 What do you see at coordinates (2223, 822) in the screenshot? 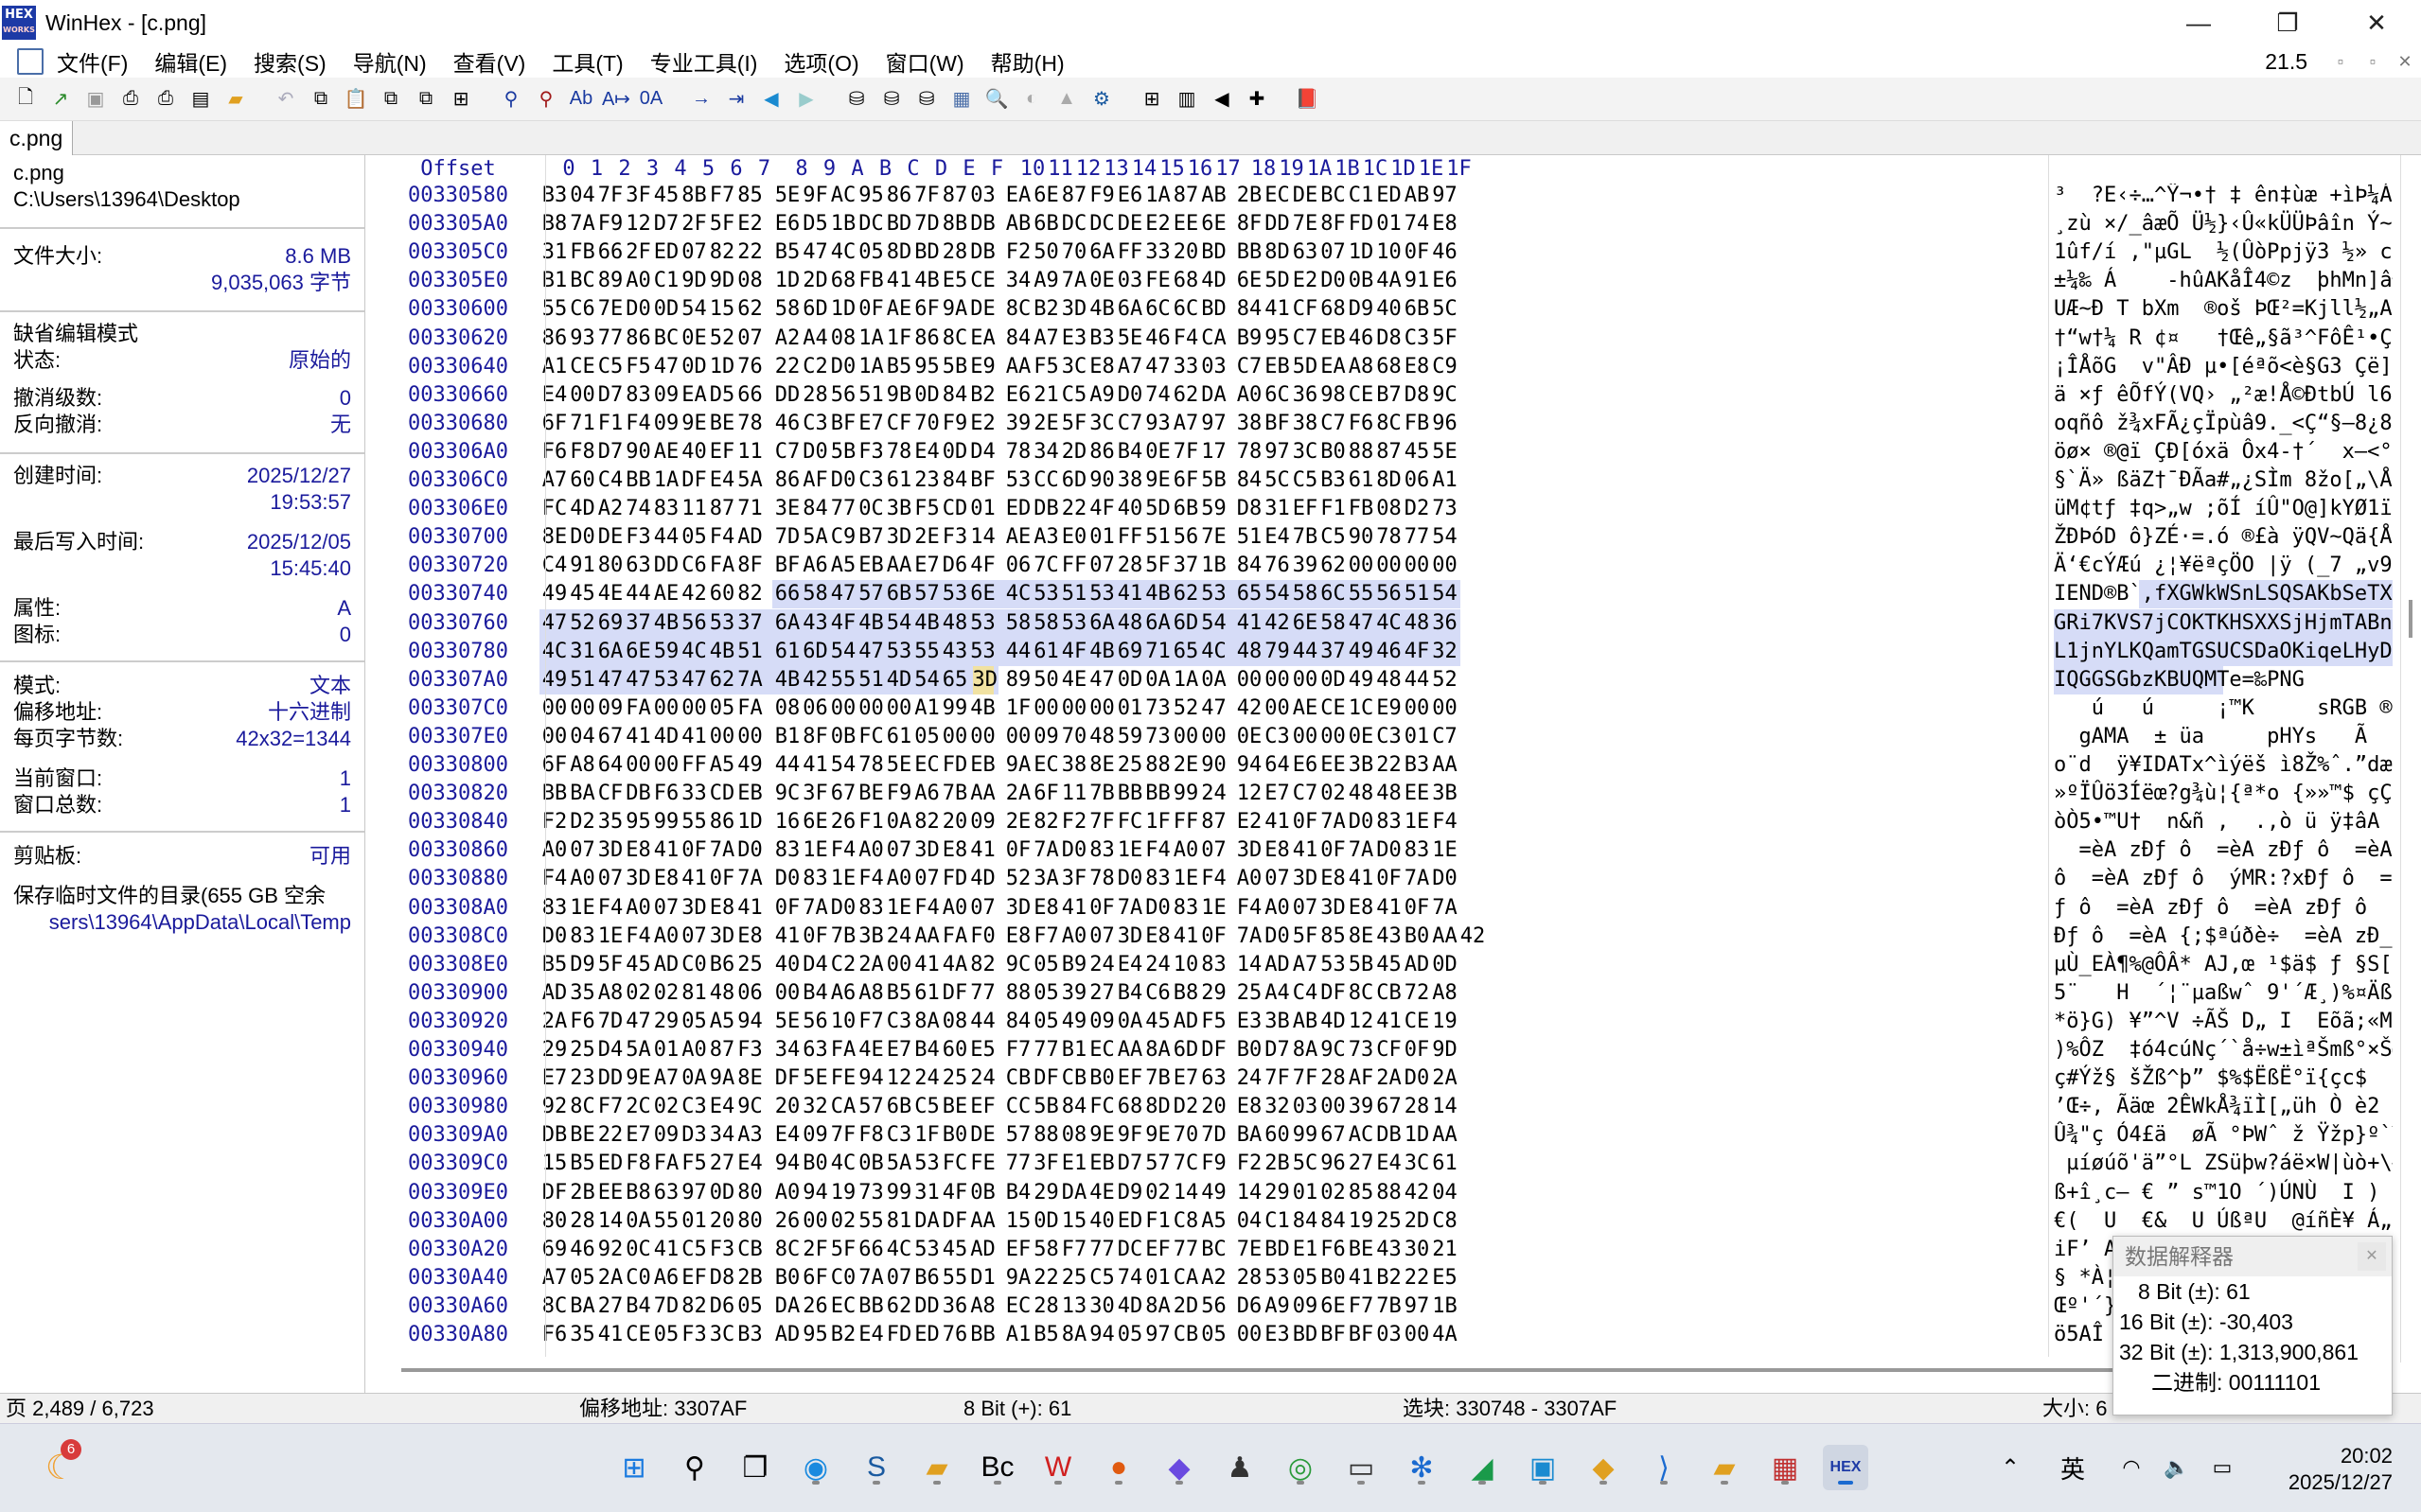
I see `ascii-text: òÒ5•™U† n&ñ ‚ .‚ò ü ÿ‡âA zÐƒ ô` at bounding box center [2223, 822].